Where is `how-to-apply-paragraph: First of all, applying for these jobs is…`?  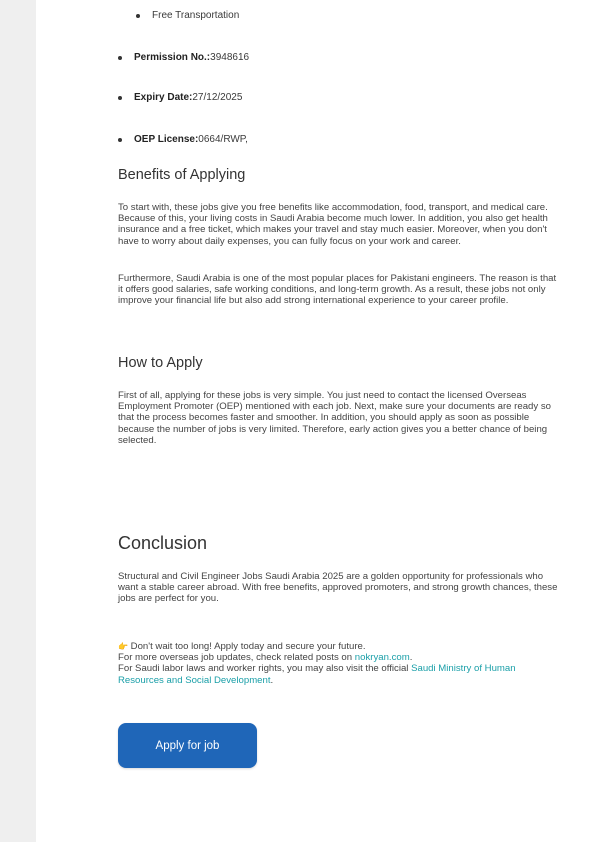 how-to-apply-paragraph: First of all, applying for these jobs is… is located at coordinates (334, 418).